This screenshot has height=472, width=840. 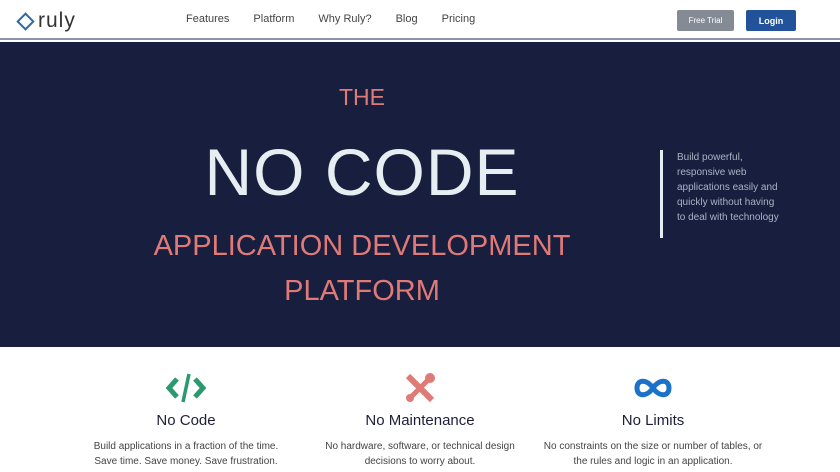 I want to click on feature-title: No Code, so click(x=186, y=420).